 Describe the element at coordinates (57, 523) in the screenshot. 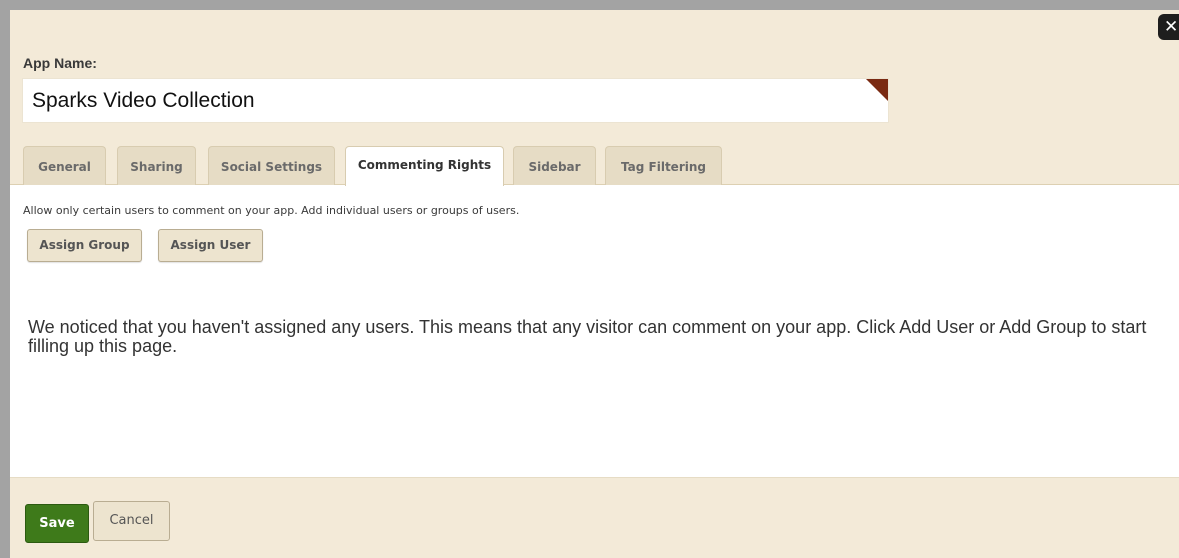

I see `save-button: Save` at that location.